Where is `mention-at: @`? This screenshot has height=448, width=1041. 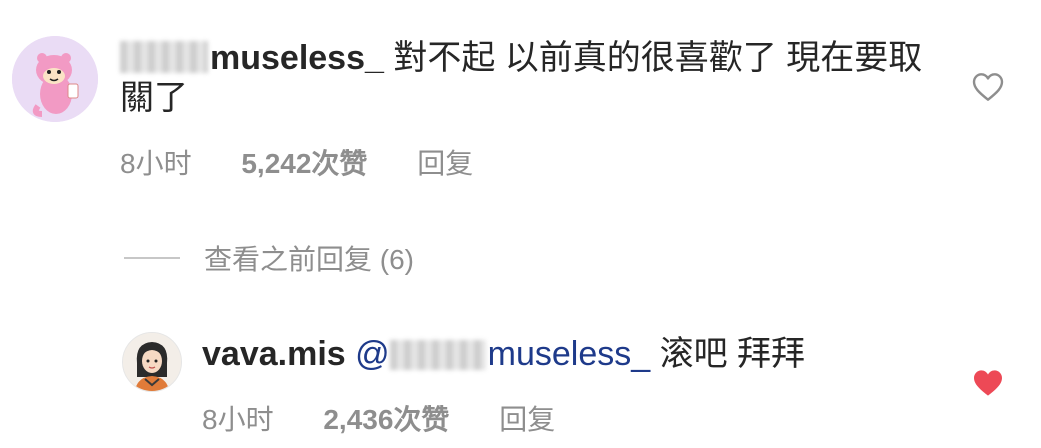
mention-at: @ is located at coordinates (372, 354).